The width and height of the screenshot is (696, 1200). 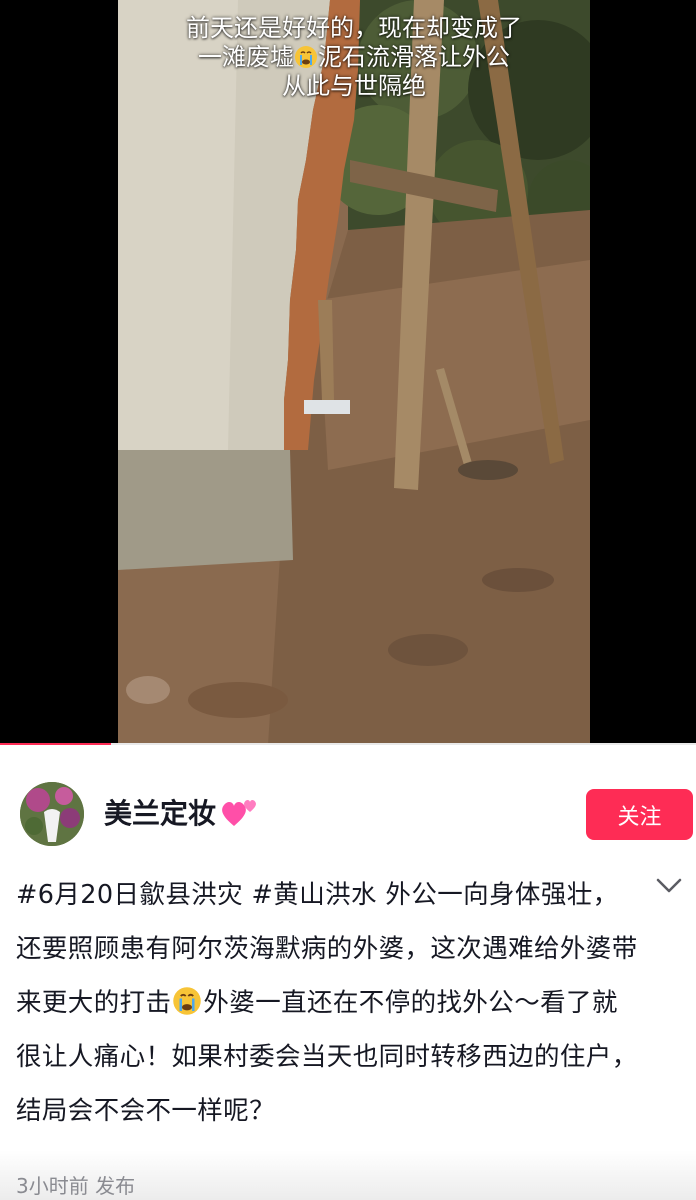 I want to click on avatar, so click(x=52, y=814).